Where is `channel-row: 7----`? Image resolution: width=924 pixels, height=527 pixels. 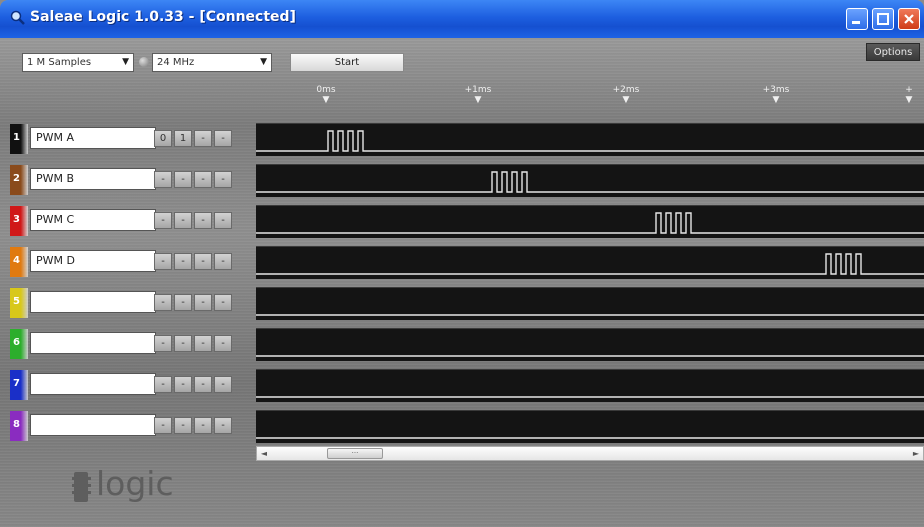
channel-row: 7---- is located at coordinates (467, 385).